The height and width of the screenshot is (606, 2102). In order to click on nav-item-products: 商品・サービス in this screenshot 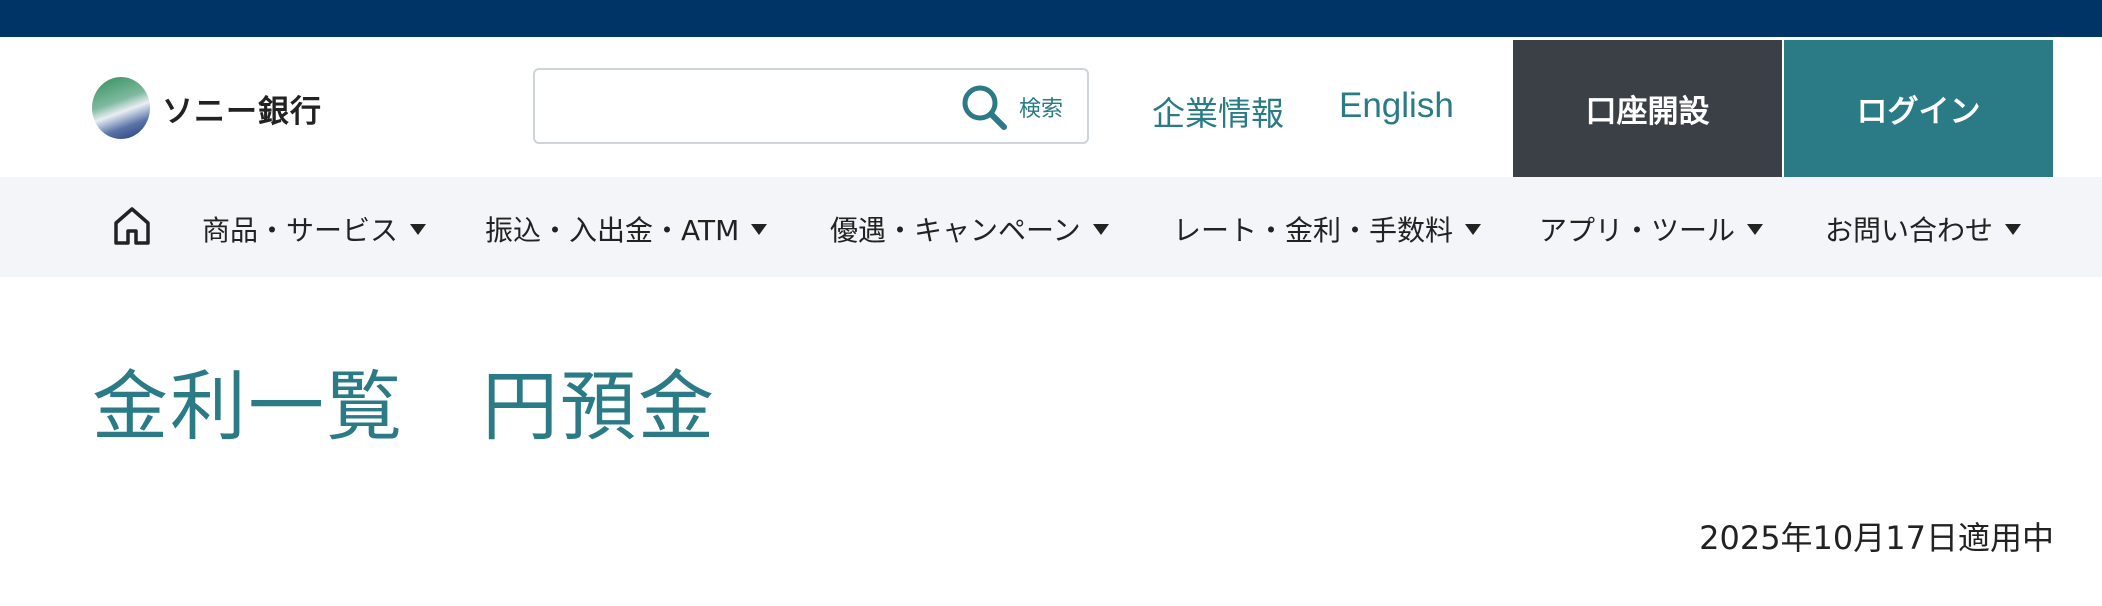, I will do `click(314, 229)`.